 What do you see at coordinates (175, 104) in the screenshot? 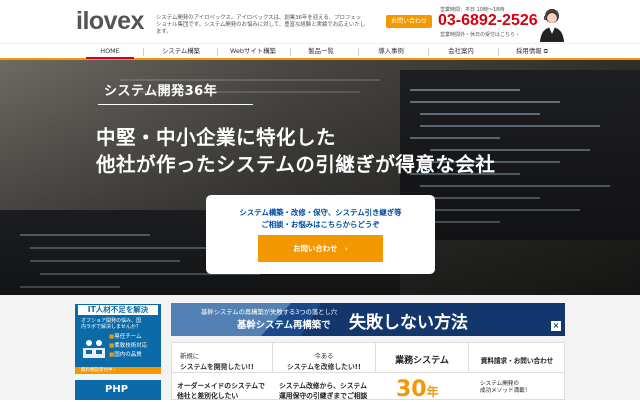
I see `hero-badge-underline` at bounding box center [175, 104].